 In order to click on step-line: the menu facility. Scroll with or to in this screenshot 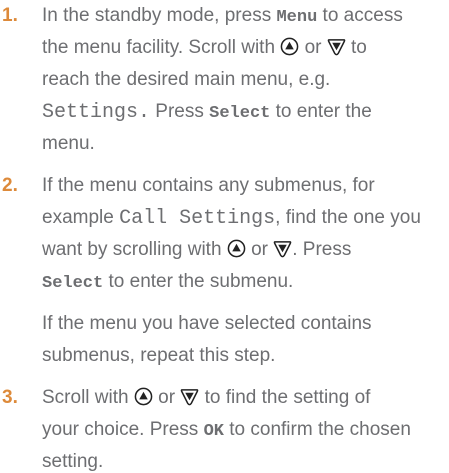, I will do `click(204, 47)`.